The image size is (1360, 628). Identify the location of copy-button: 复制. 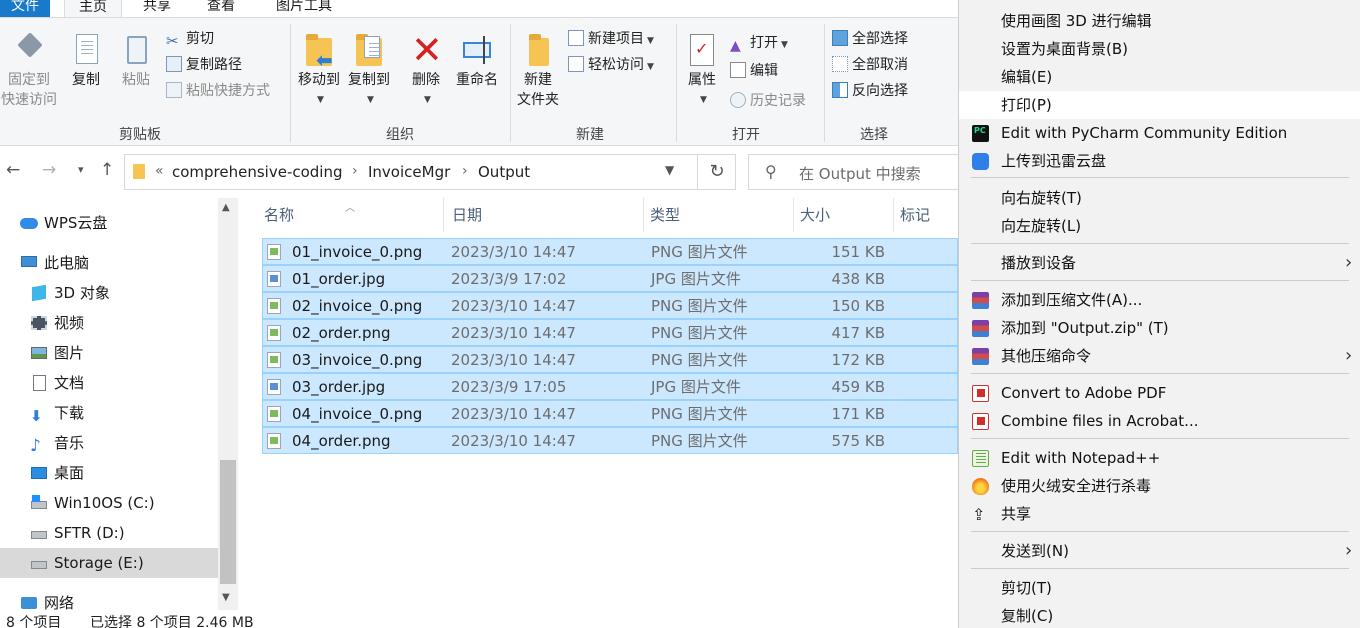
(86, 61).